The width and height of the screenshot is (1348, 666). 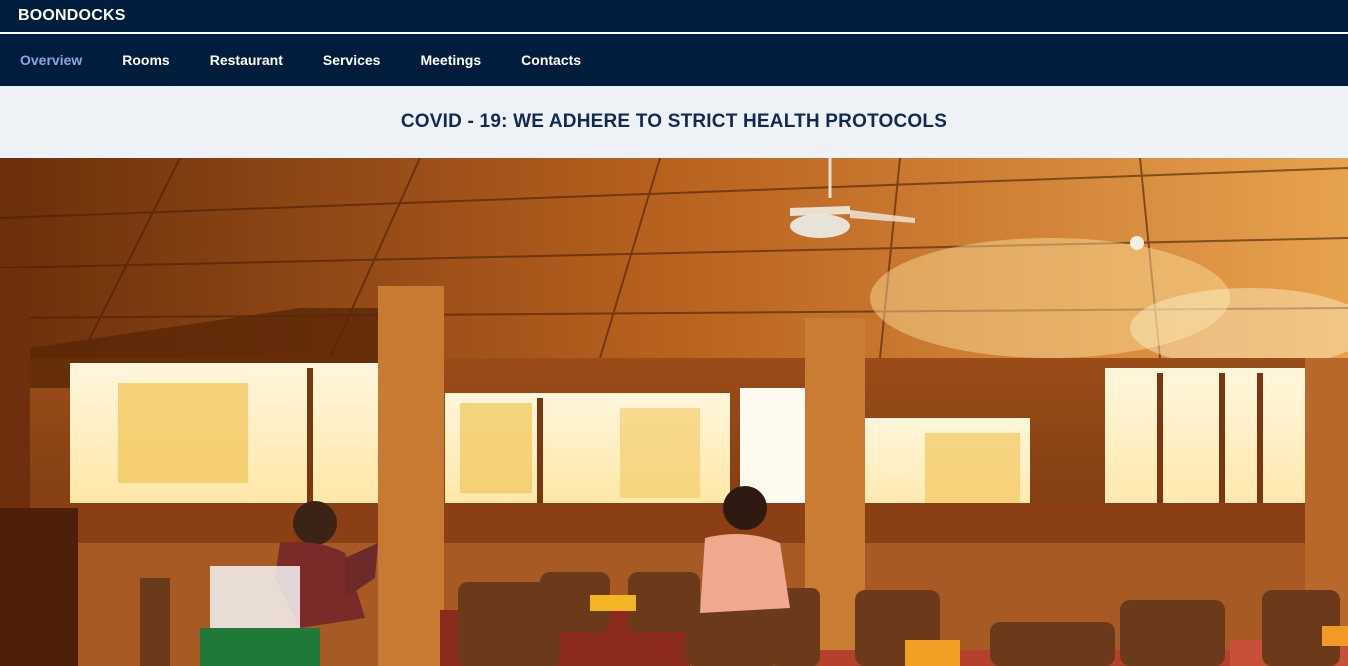 What do you see at coordinates (1137, 243) in the screenshot?
I see `ceiling-light` at bounding box center [1137, 243].